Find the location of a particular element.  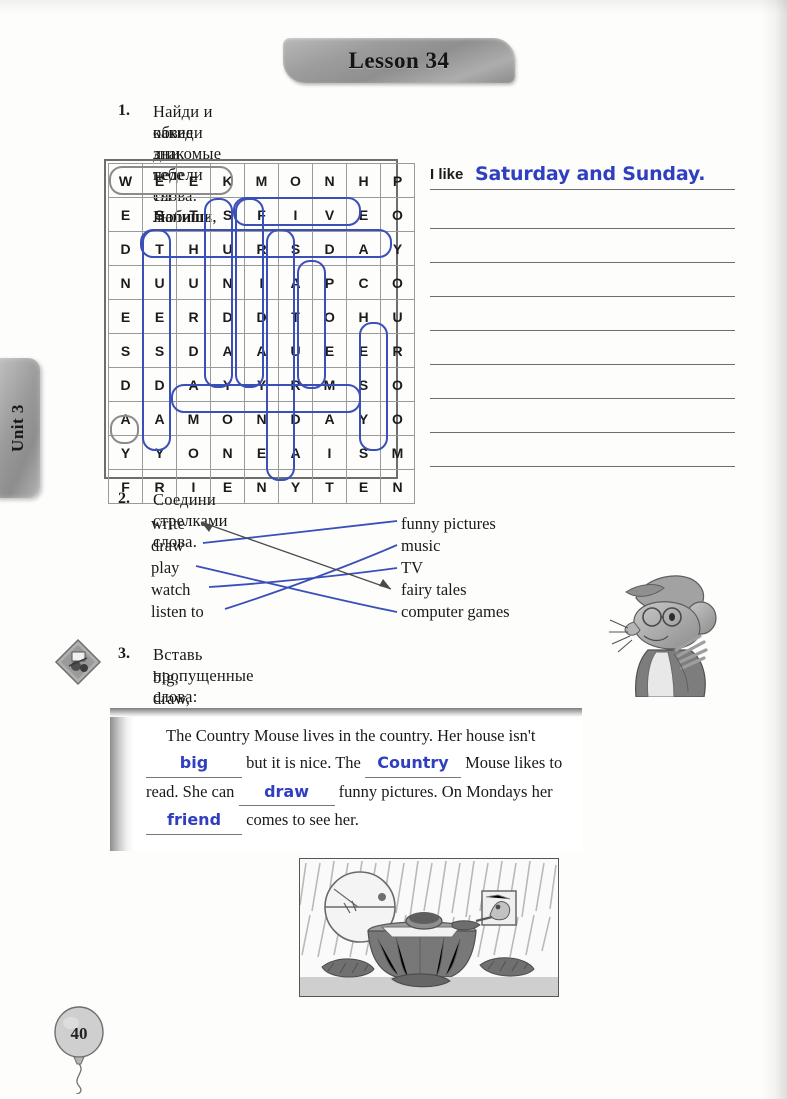

grid-cell-r0-c2: E is located at coordinates (193, 180).